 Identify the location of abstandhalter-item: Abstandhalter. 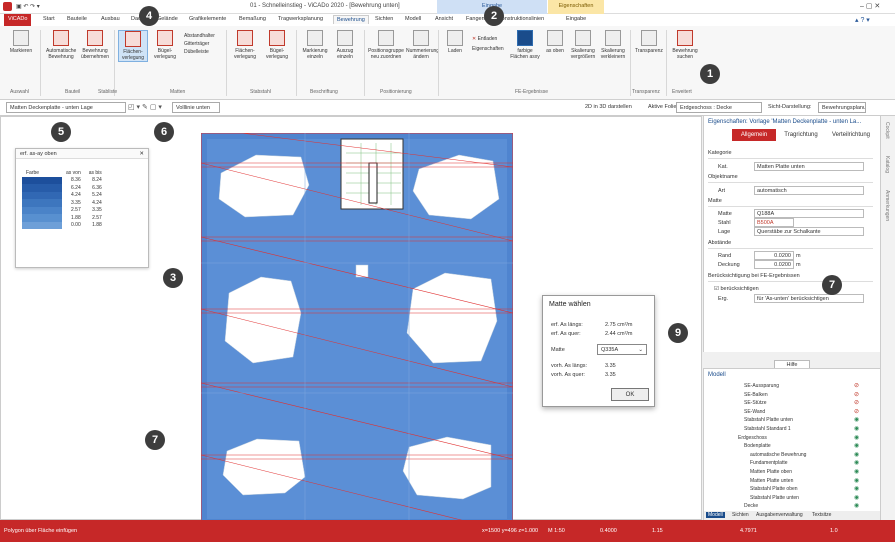
(199, 36).